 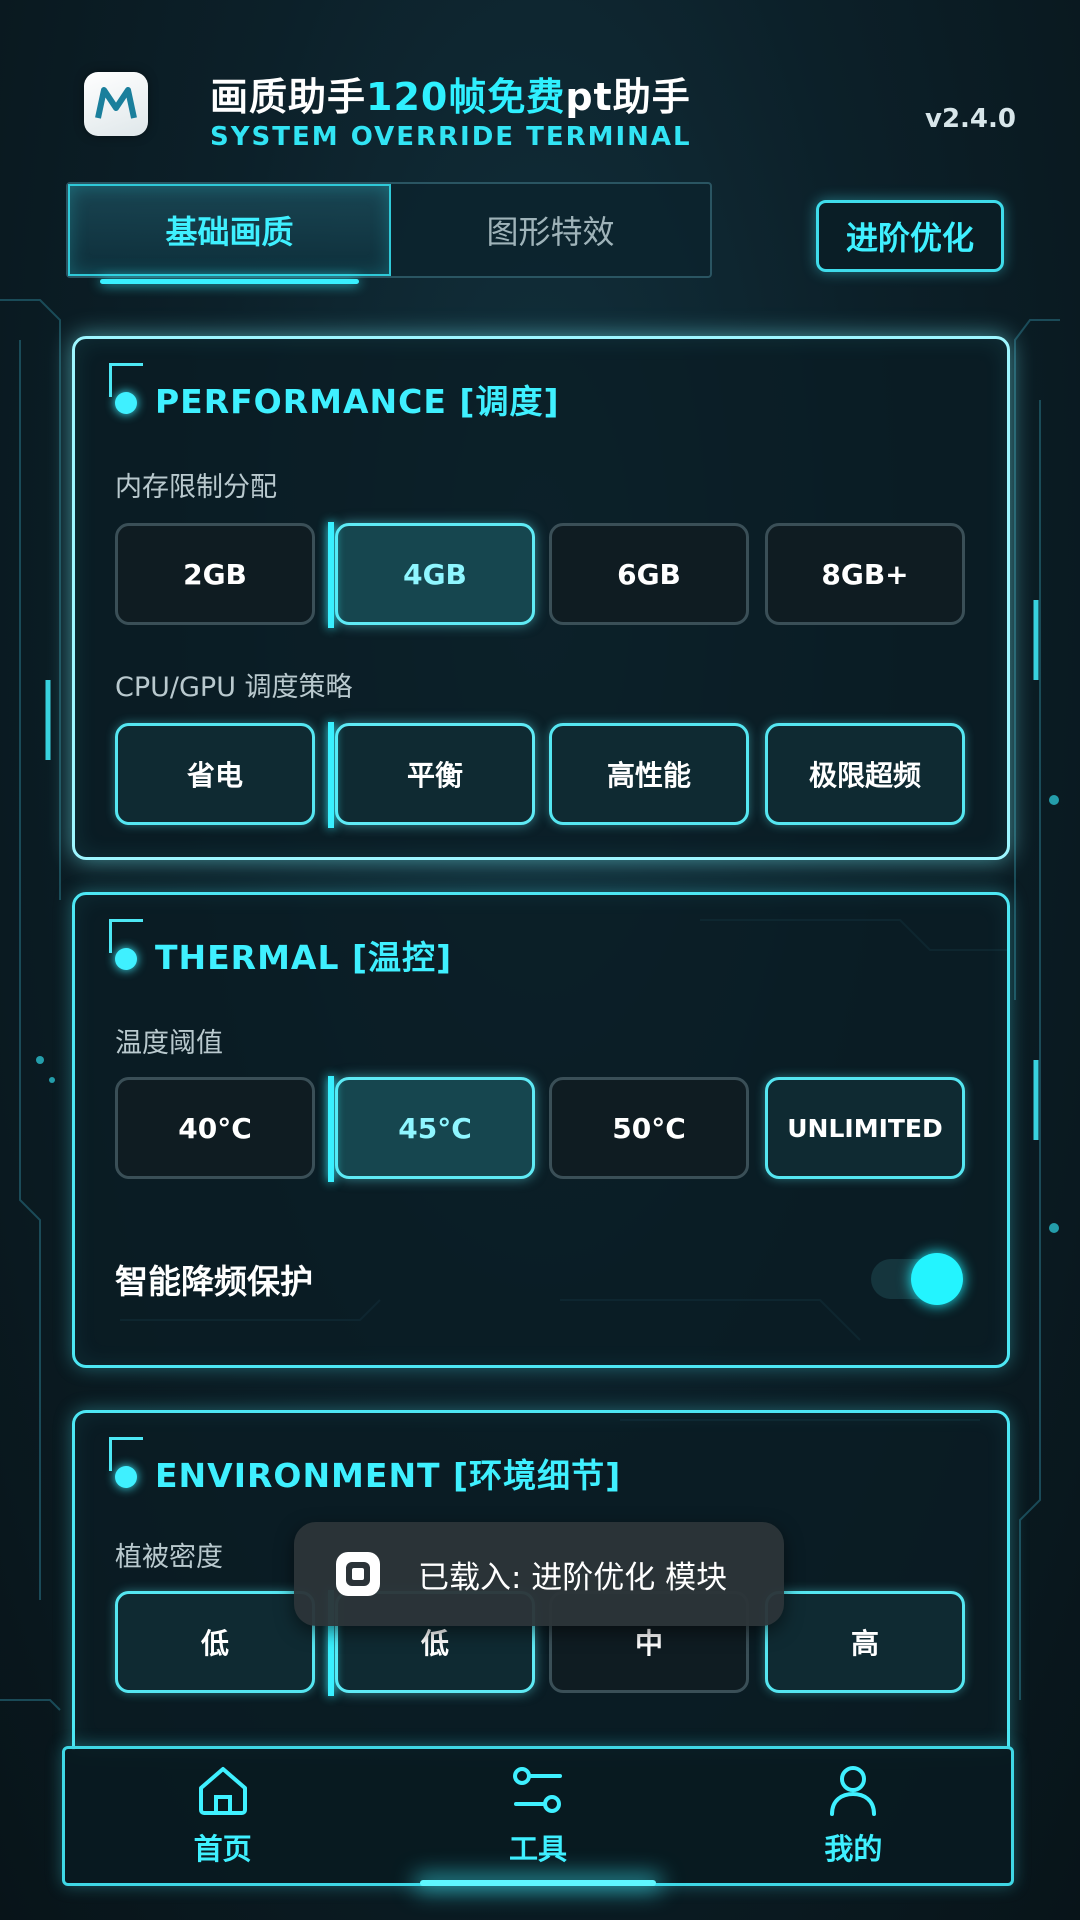 I want to click on performance-header: PERFORMANCE [调度], so click(x=334, y=393).